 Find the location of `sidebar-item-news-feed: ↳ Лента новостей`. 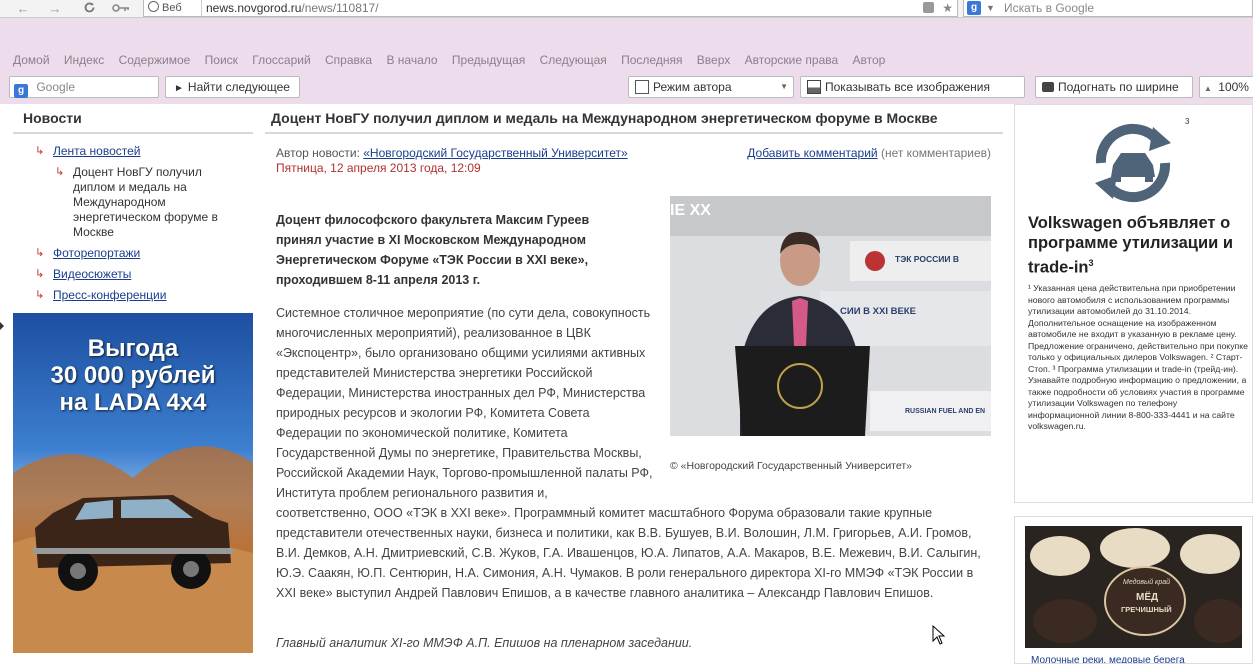

sidebar-item-news-feed: ↳ Лента новостей is located at coordinates (135, 151).